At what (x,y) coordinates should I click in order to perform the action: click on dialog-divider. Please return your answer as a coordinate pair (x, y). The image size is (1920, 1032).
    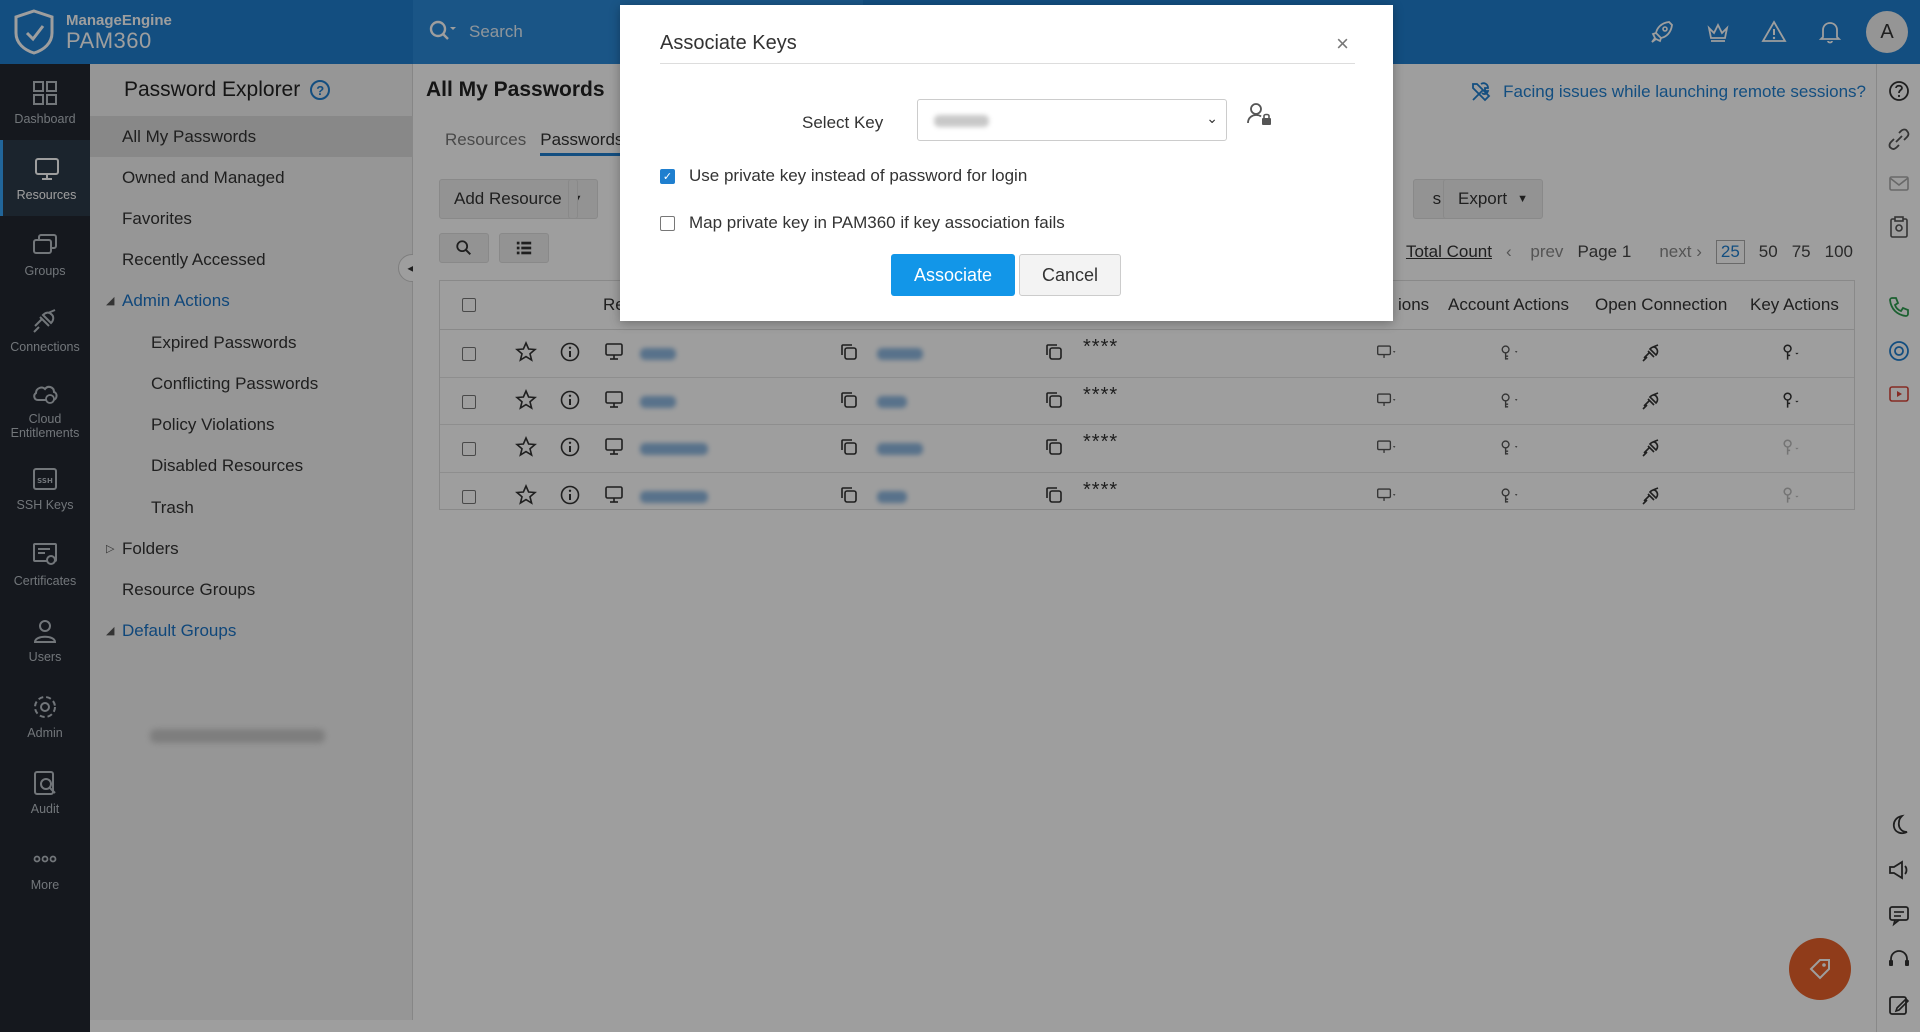
    Looking at the image, I should click on (1007, 63).